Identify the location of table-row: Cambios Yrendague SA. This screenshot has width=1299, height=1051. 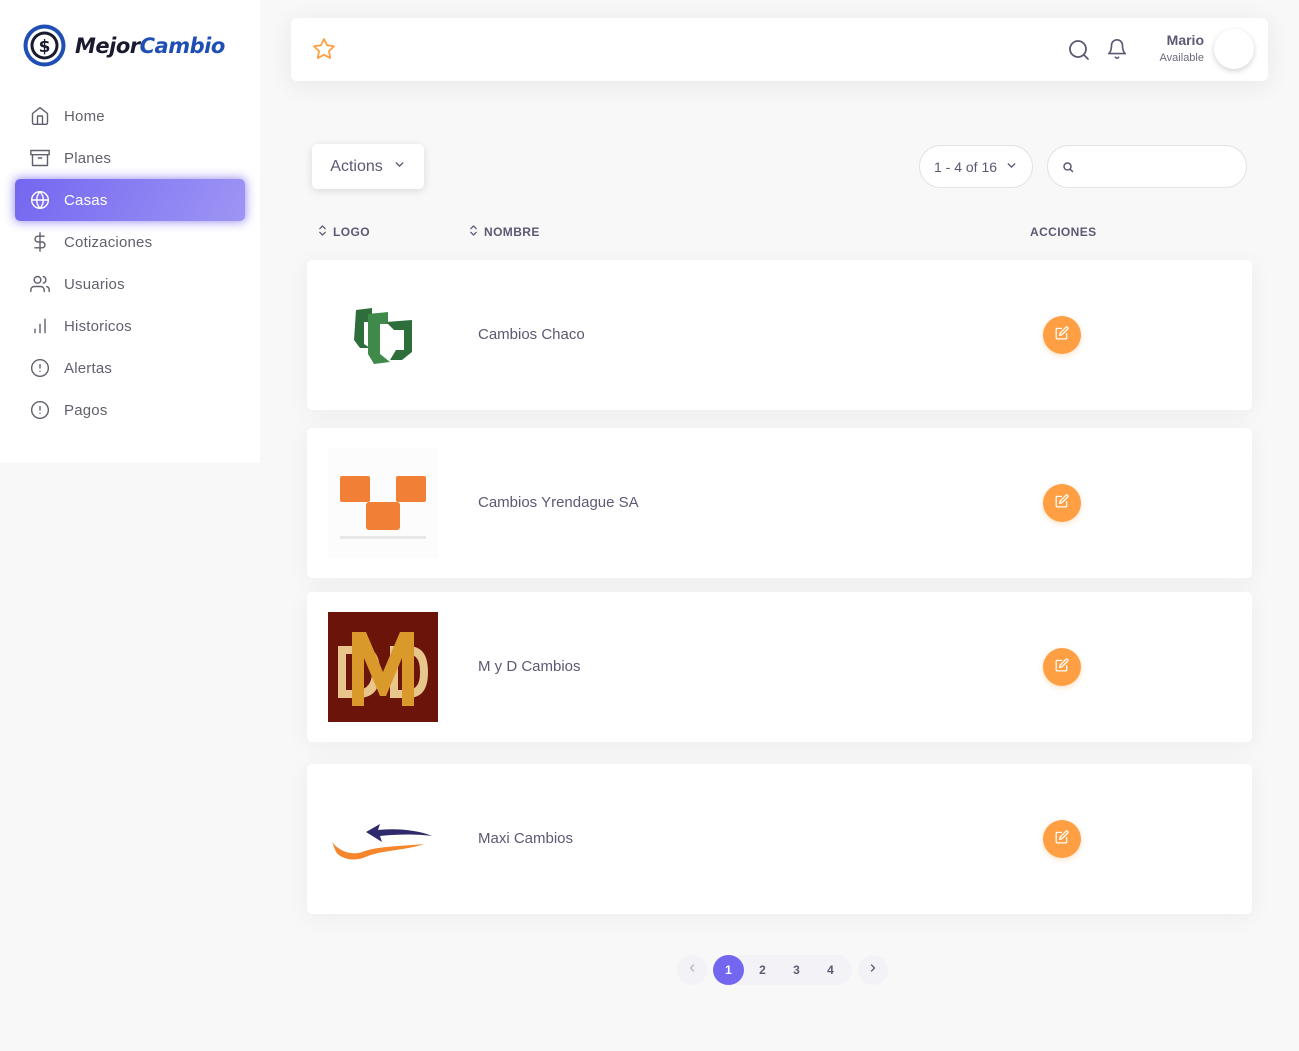
(779, 503).